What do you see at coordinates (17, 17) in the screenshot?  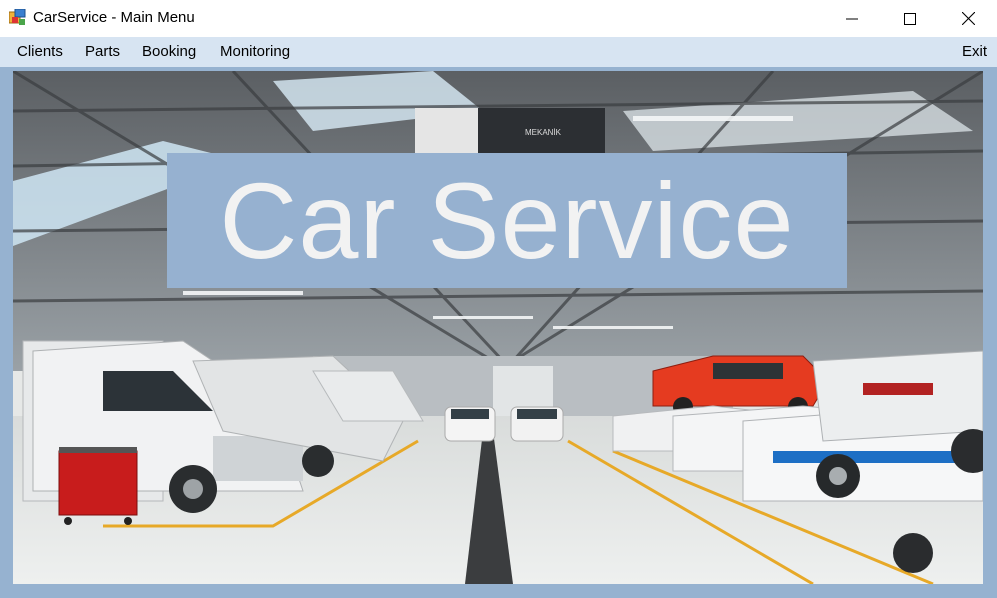 I see `app-icon` at bounding box center [17, 17].